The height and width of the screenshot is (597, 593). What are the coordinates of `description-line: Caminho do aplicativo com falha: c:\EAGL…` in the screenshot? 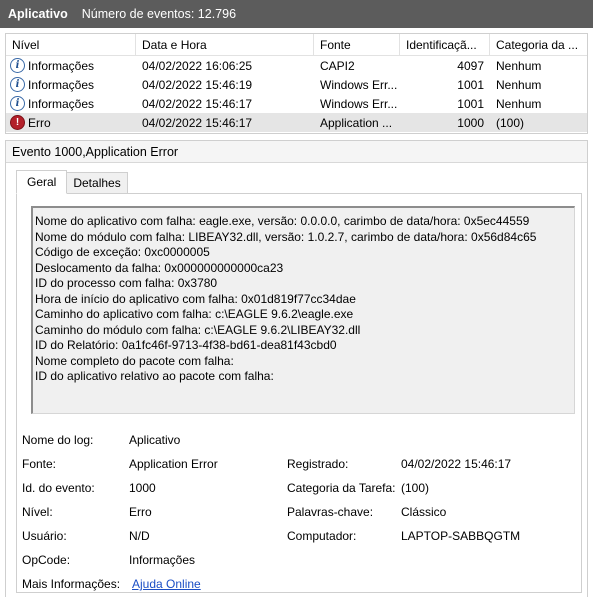 It's located at (194, 314).